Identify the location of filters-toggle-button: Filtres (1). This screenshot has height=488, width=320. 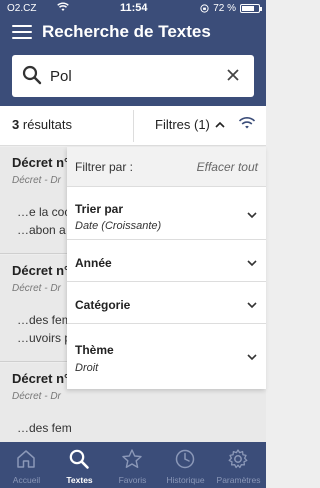
(190, 124).